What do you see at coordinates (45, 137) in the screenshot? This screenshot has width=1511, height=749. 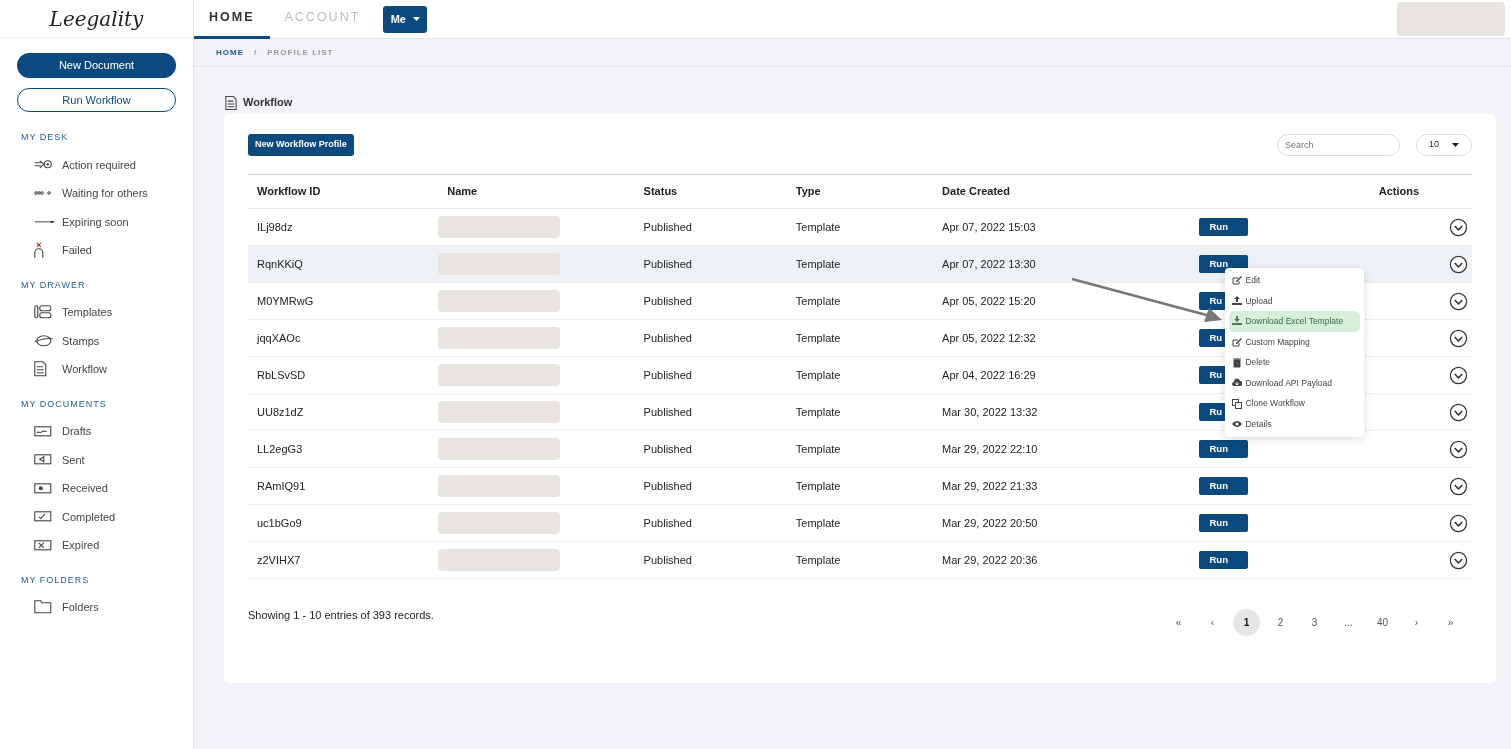 I see `section-heading: MY DESK` at bounding box center [45, 137].